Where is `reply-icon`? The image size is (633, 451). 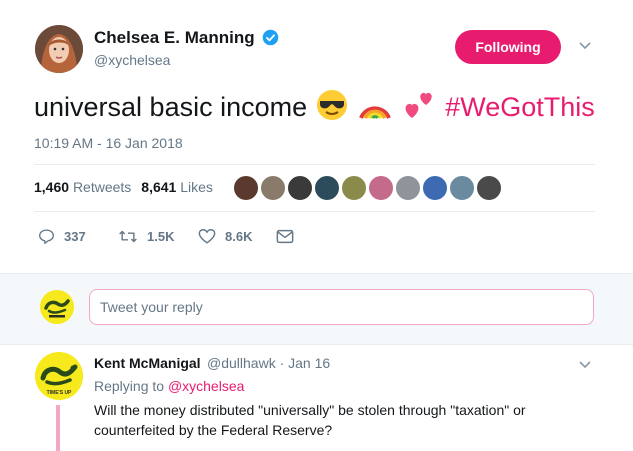
reply-icon is located at coordinates (46, 236).